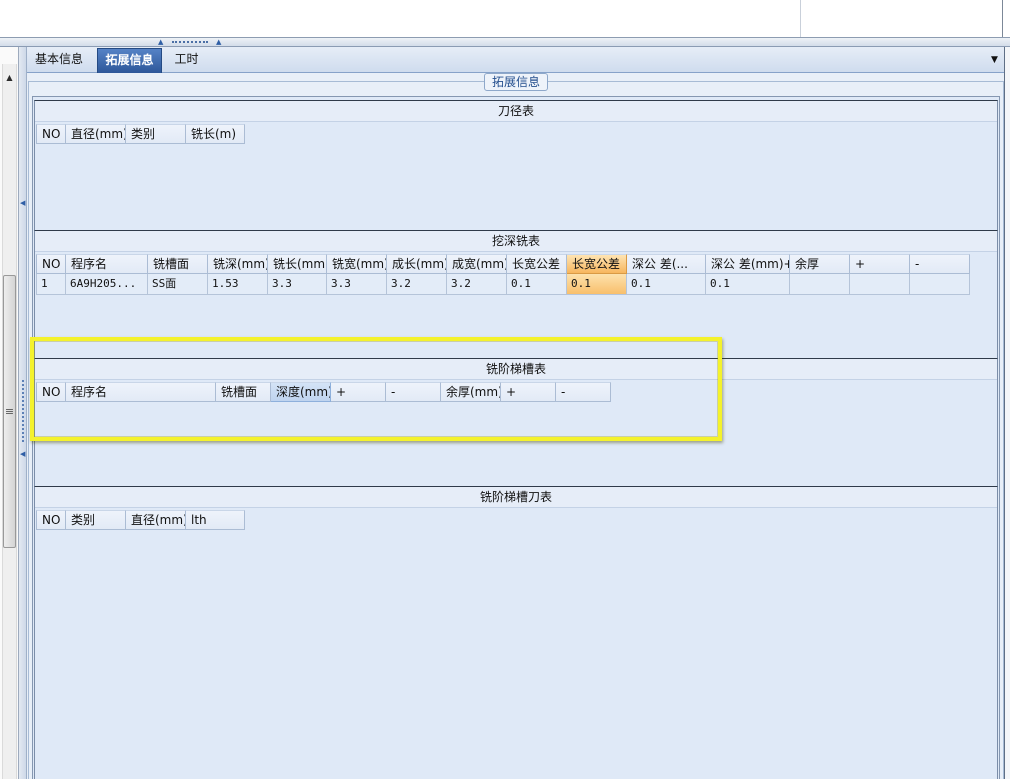  Describe the element at coordinates (477, 264) in the screenshot. I see `column-header-finished-width: 成宽(mm)` at that location.